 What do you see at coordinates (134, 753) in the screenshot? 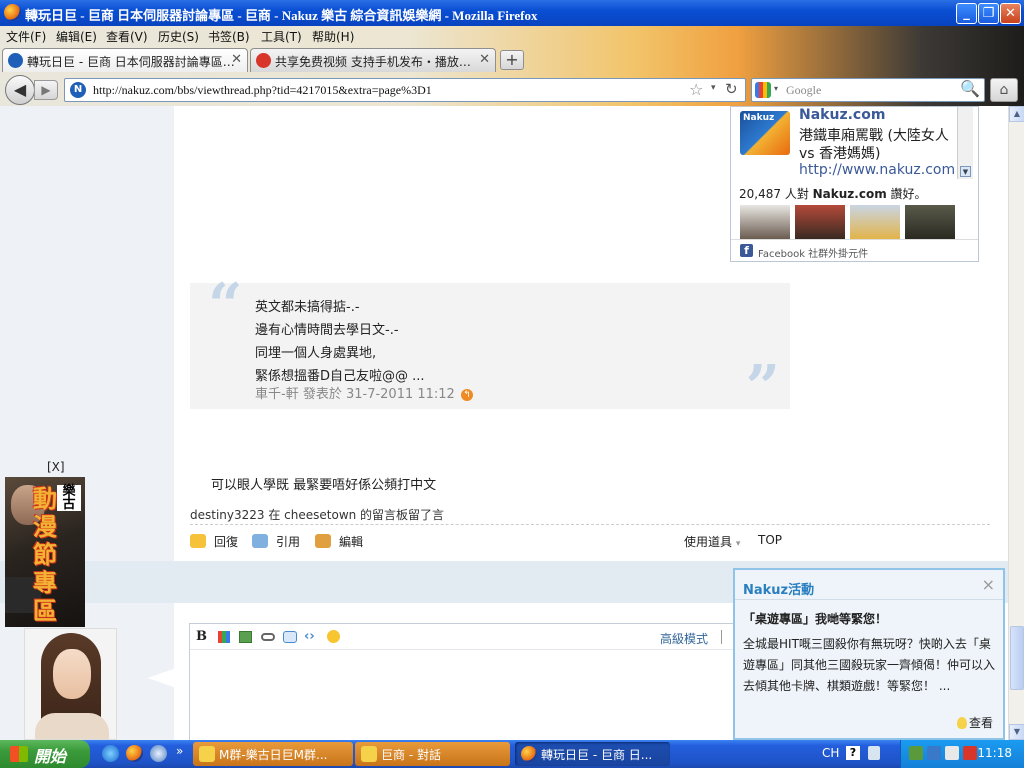
I see `firefox-icon` at bounding box center [134, 753].